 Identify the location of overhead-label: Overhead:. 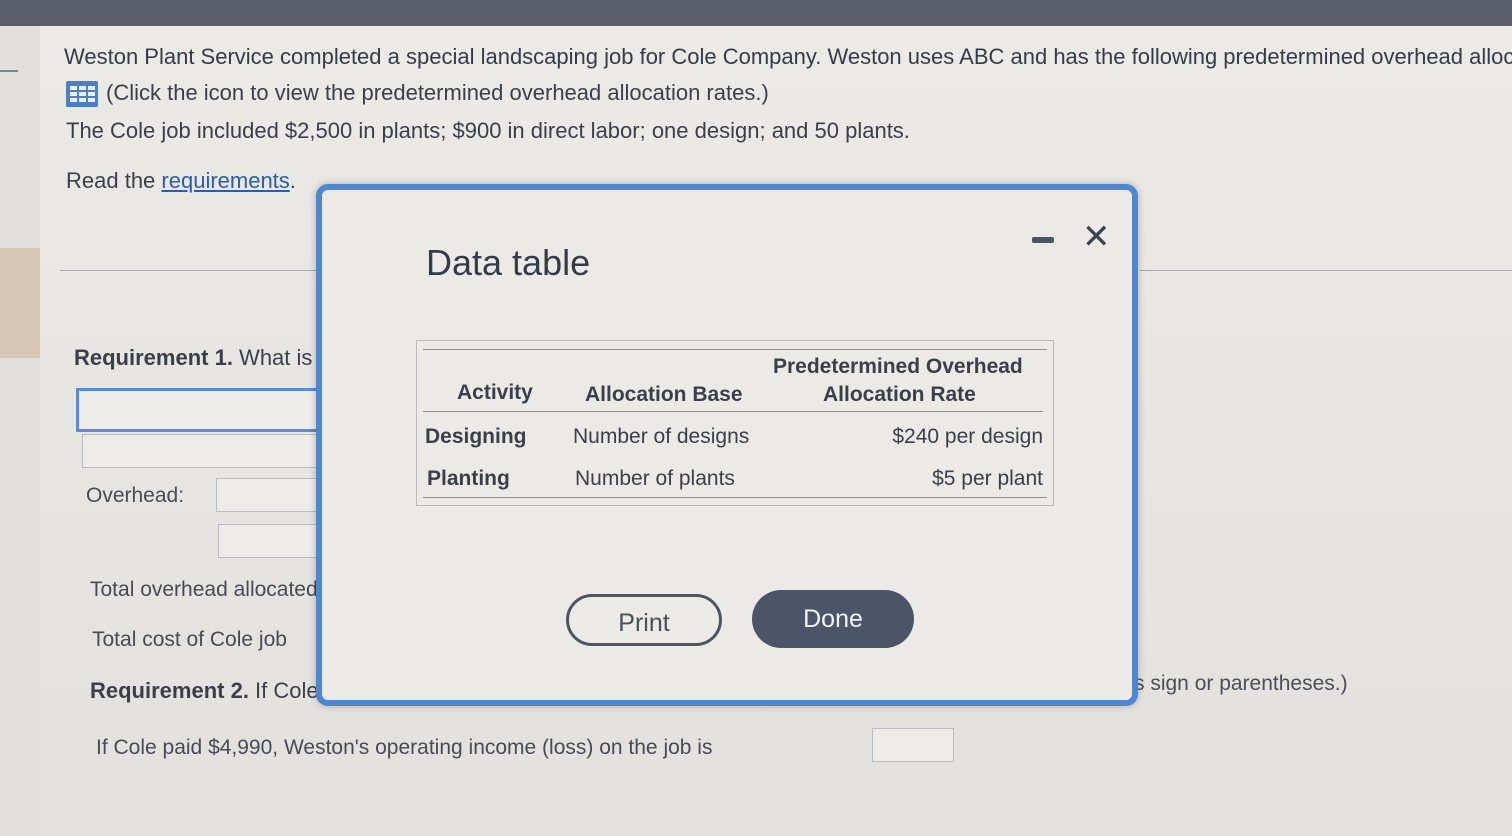
(135, 495).